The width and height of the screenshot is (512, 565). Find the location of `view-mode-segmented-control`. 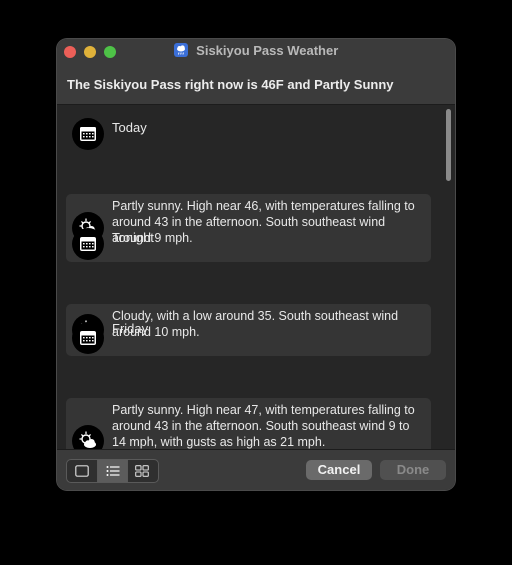

view-mode-segmented-control is located at coordinates (112, 471).